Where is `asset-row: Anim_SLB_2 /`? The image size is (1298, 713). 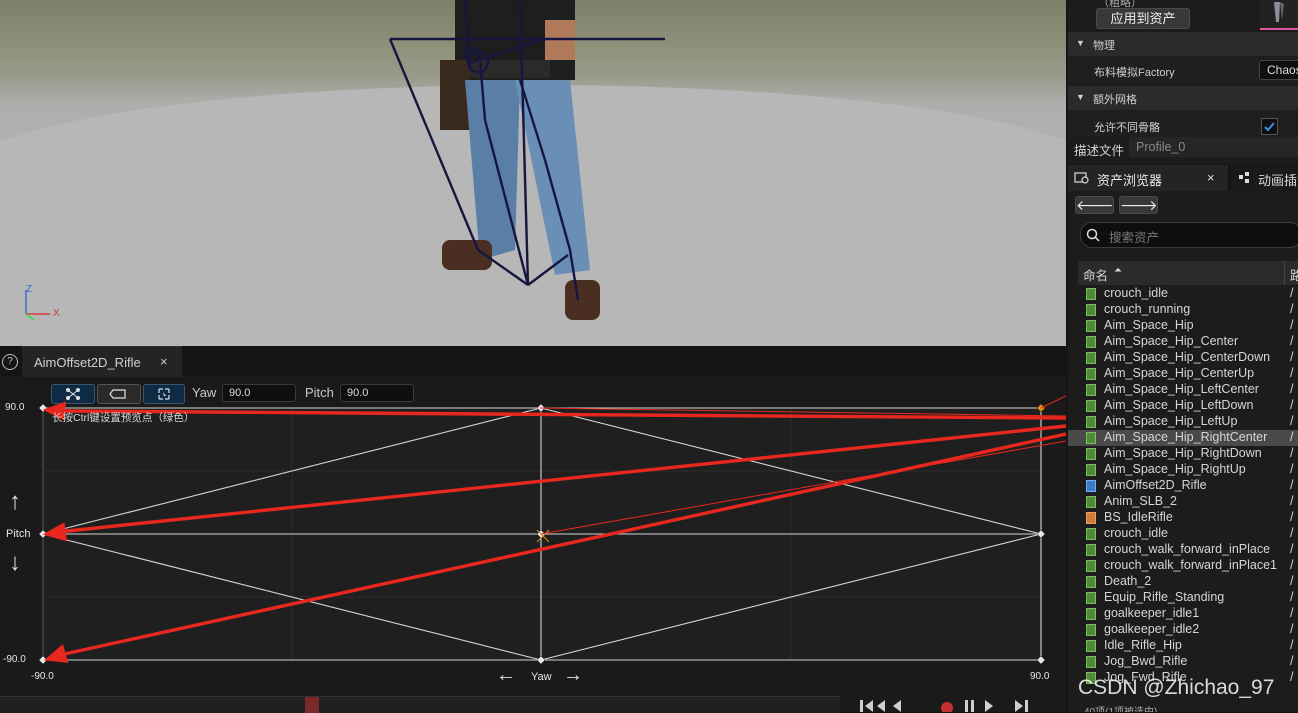
asset-row: Anim_SLB_2 / is located at coordinates (1183, 502).